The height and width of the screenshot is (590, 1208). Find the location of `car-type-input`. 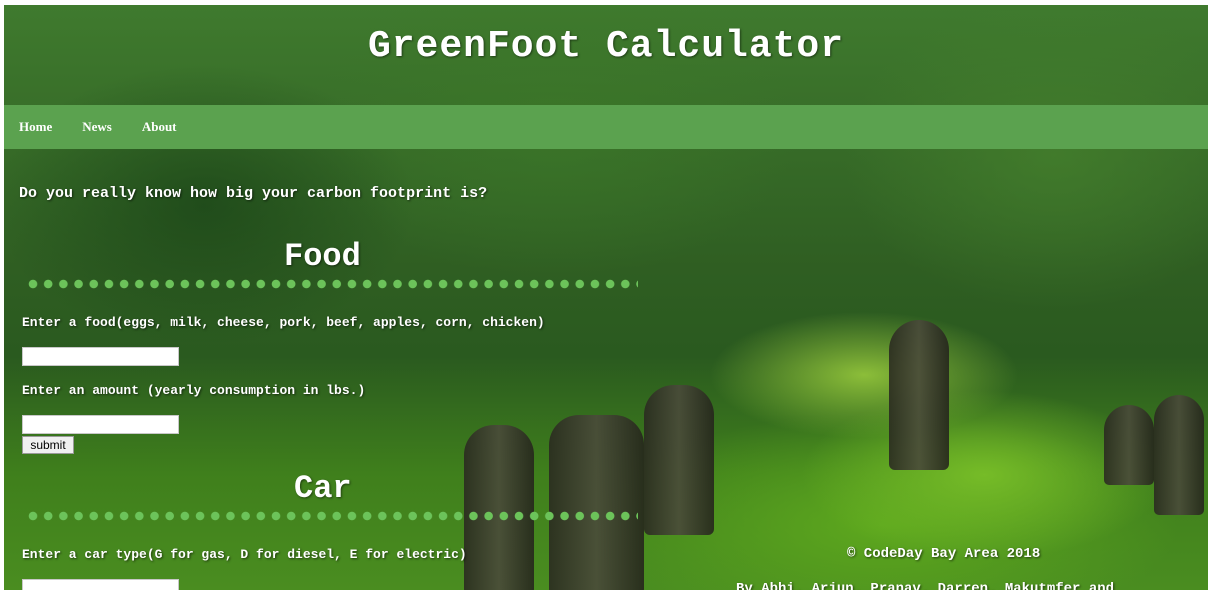

car-type-input is located at coordinates (100, 584).